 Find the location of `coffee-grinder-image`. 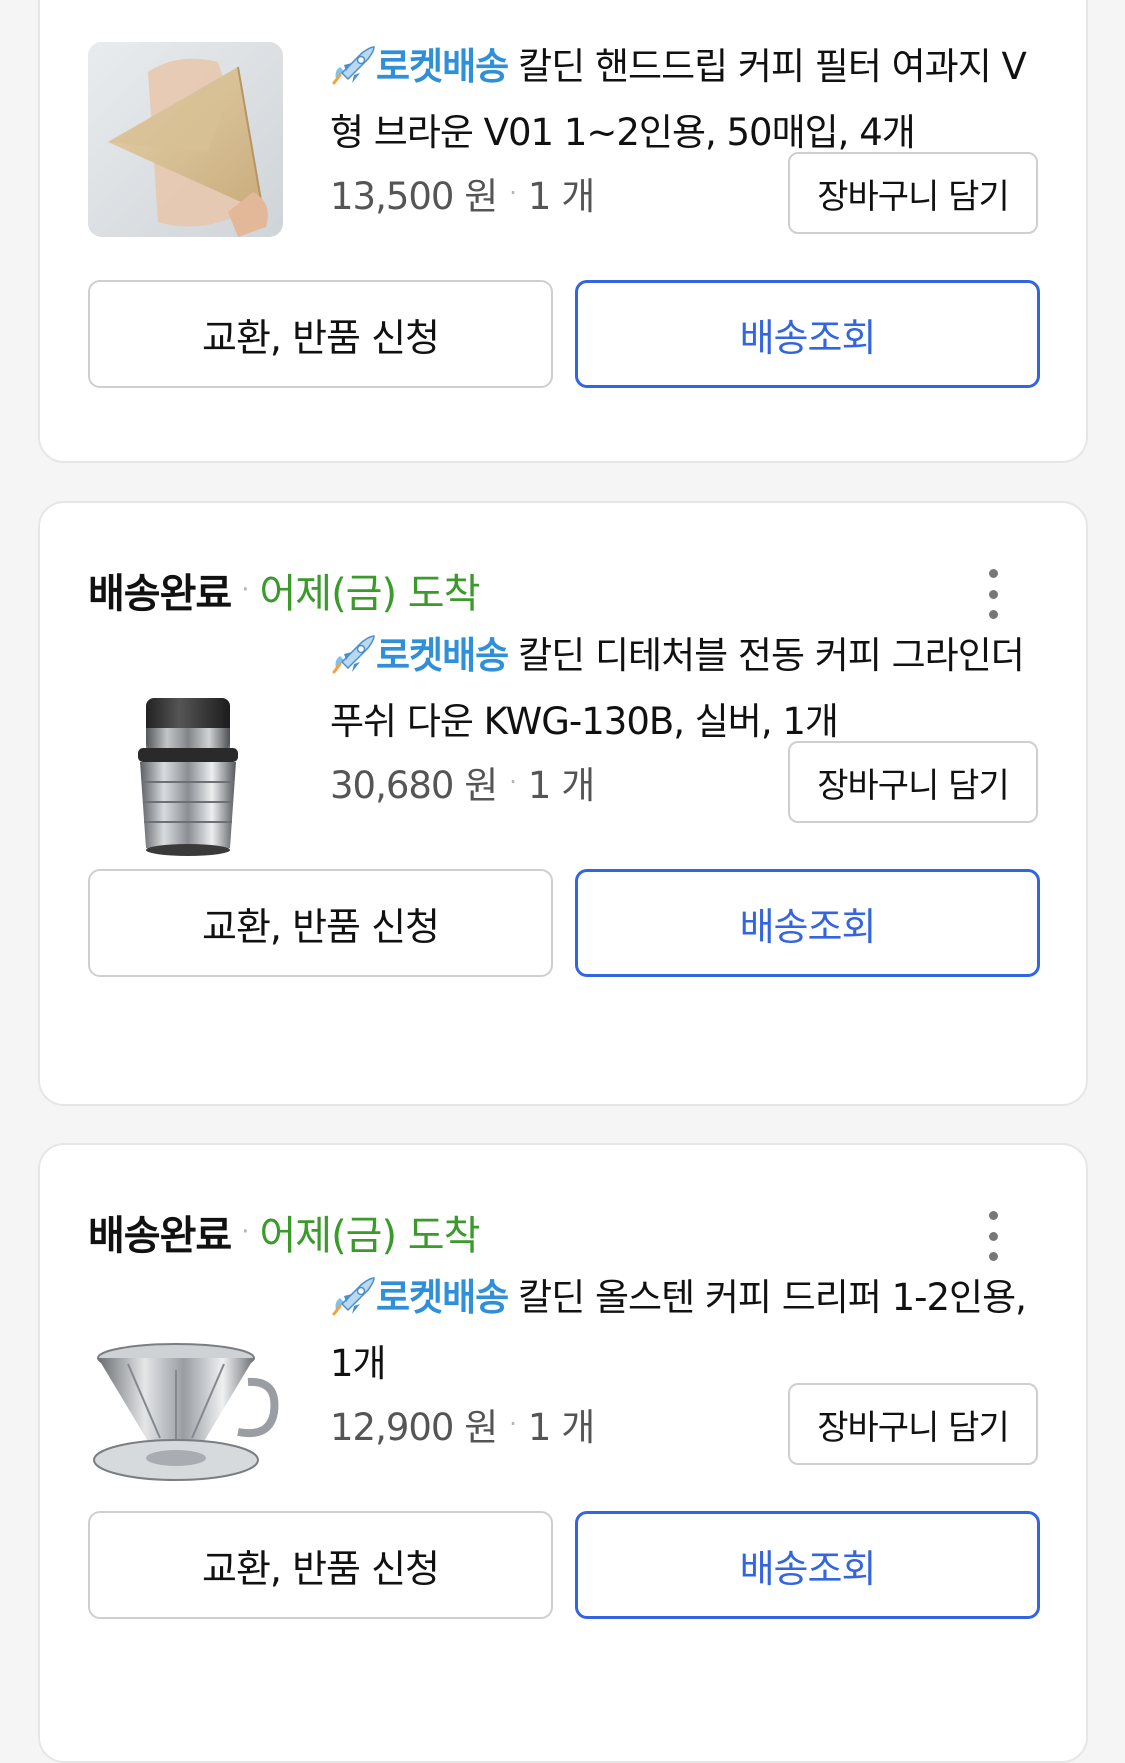

coffee-grinder-image is located at coordinates (188, 777).